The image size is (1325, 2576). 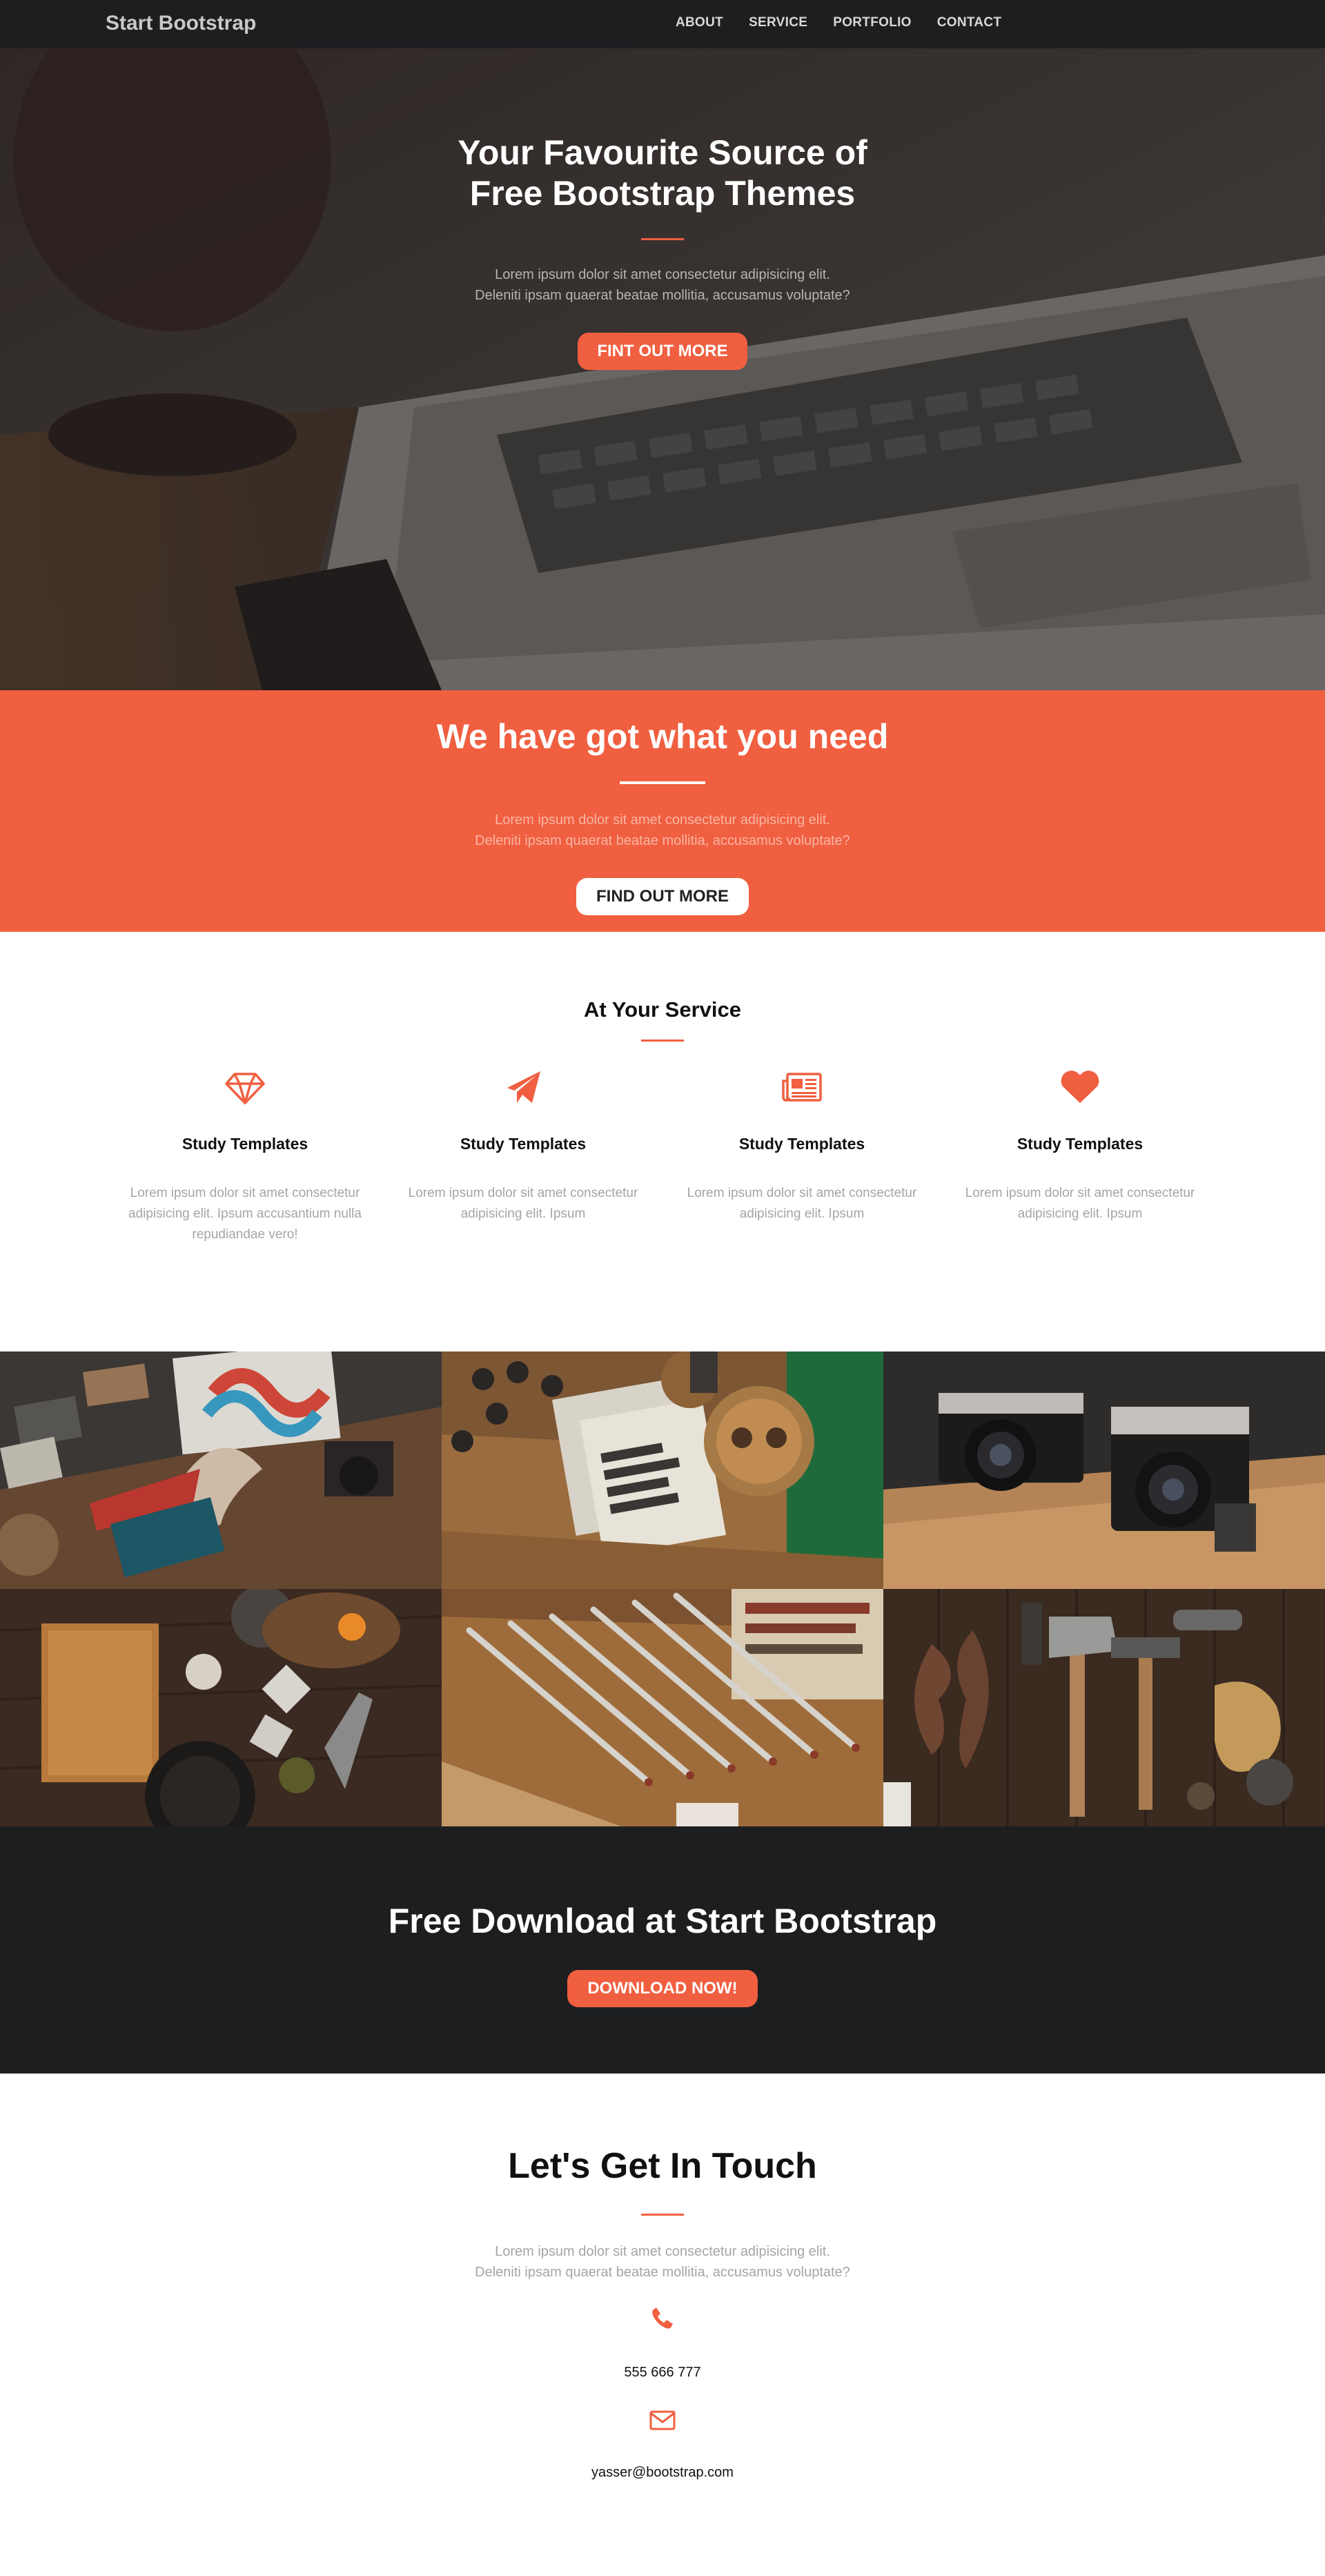 I want to click on newspaper-icon, so click(x=802, y=1087).